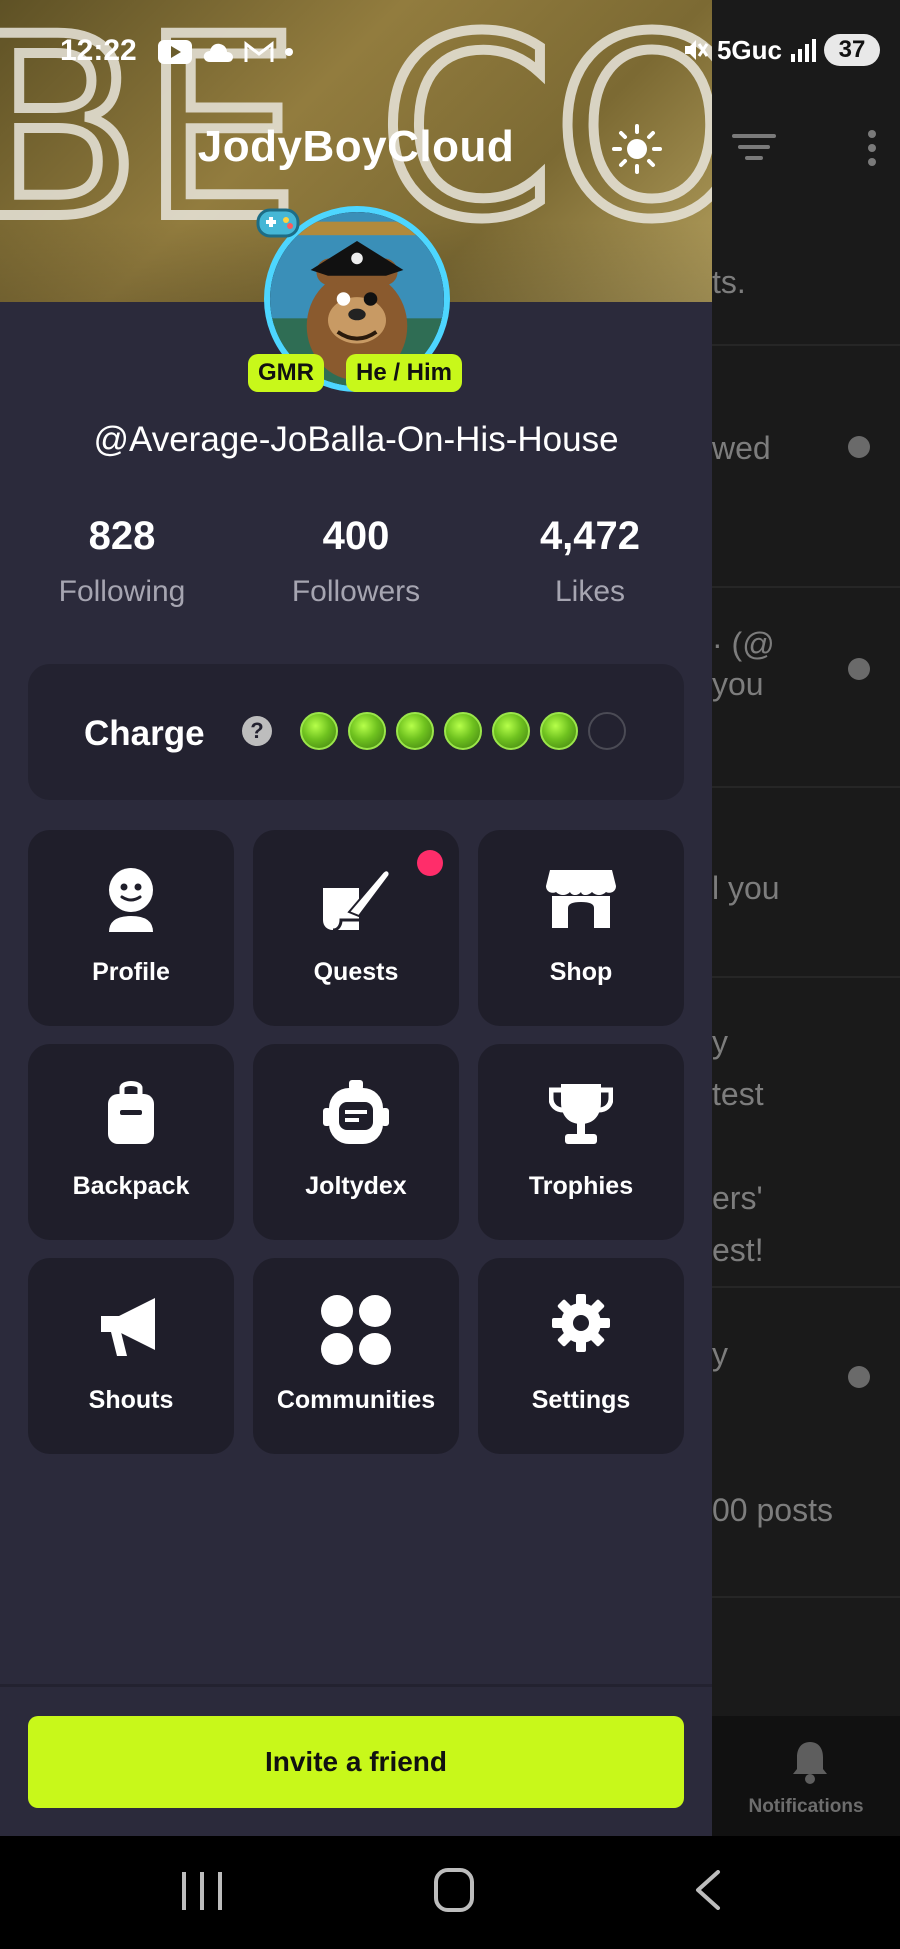  What do you see at coordinates (357, 900) in the screenshot?
I see `quest-scroll-icon` at bounding box center [357, 900].